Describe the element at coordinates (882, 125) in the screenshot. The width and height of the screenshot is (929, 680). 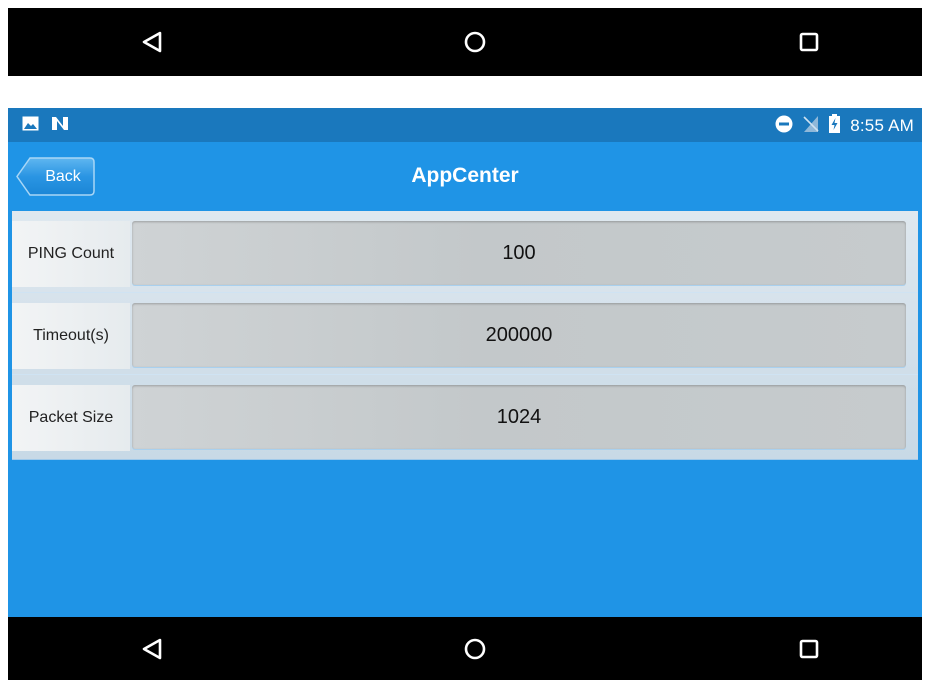
I see `status-time: 8:55 AM` at that location.